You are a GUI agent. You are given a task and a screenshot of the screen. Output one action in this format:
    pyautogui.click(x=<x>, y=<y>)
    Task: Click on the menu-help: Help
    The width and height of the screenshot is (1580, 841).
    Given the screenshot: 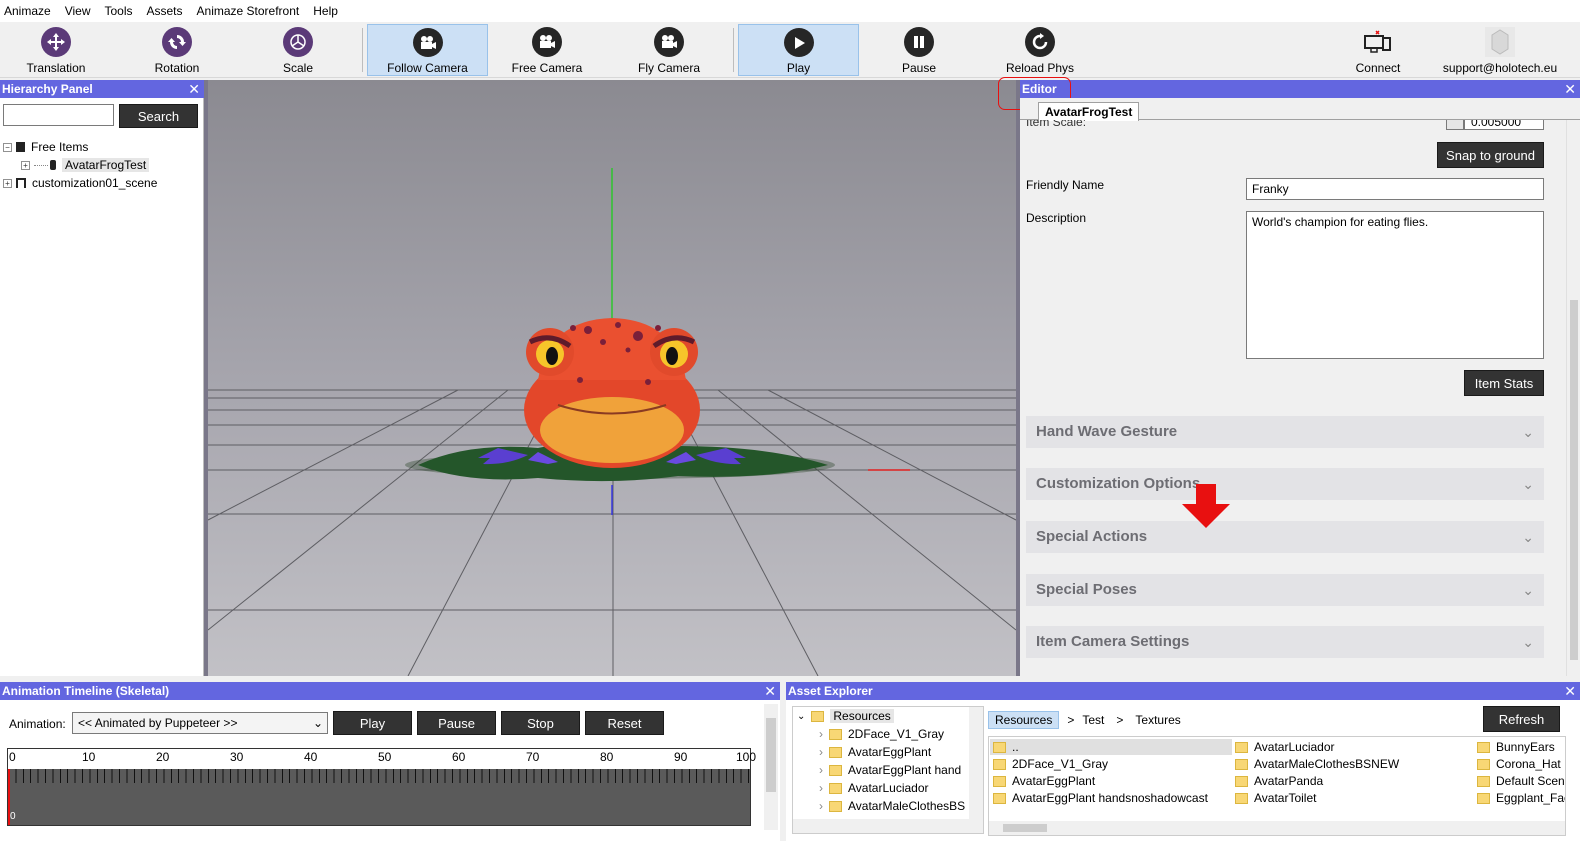 What is the action you would take?
    pyautogui.click(x=325, y=11)
    